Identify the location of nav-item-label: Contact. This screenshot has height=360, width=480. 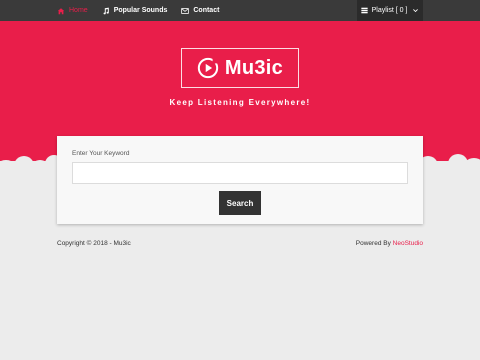
(206, 10).